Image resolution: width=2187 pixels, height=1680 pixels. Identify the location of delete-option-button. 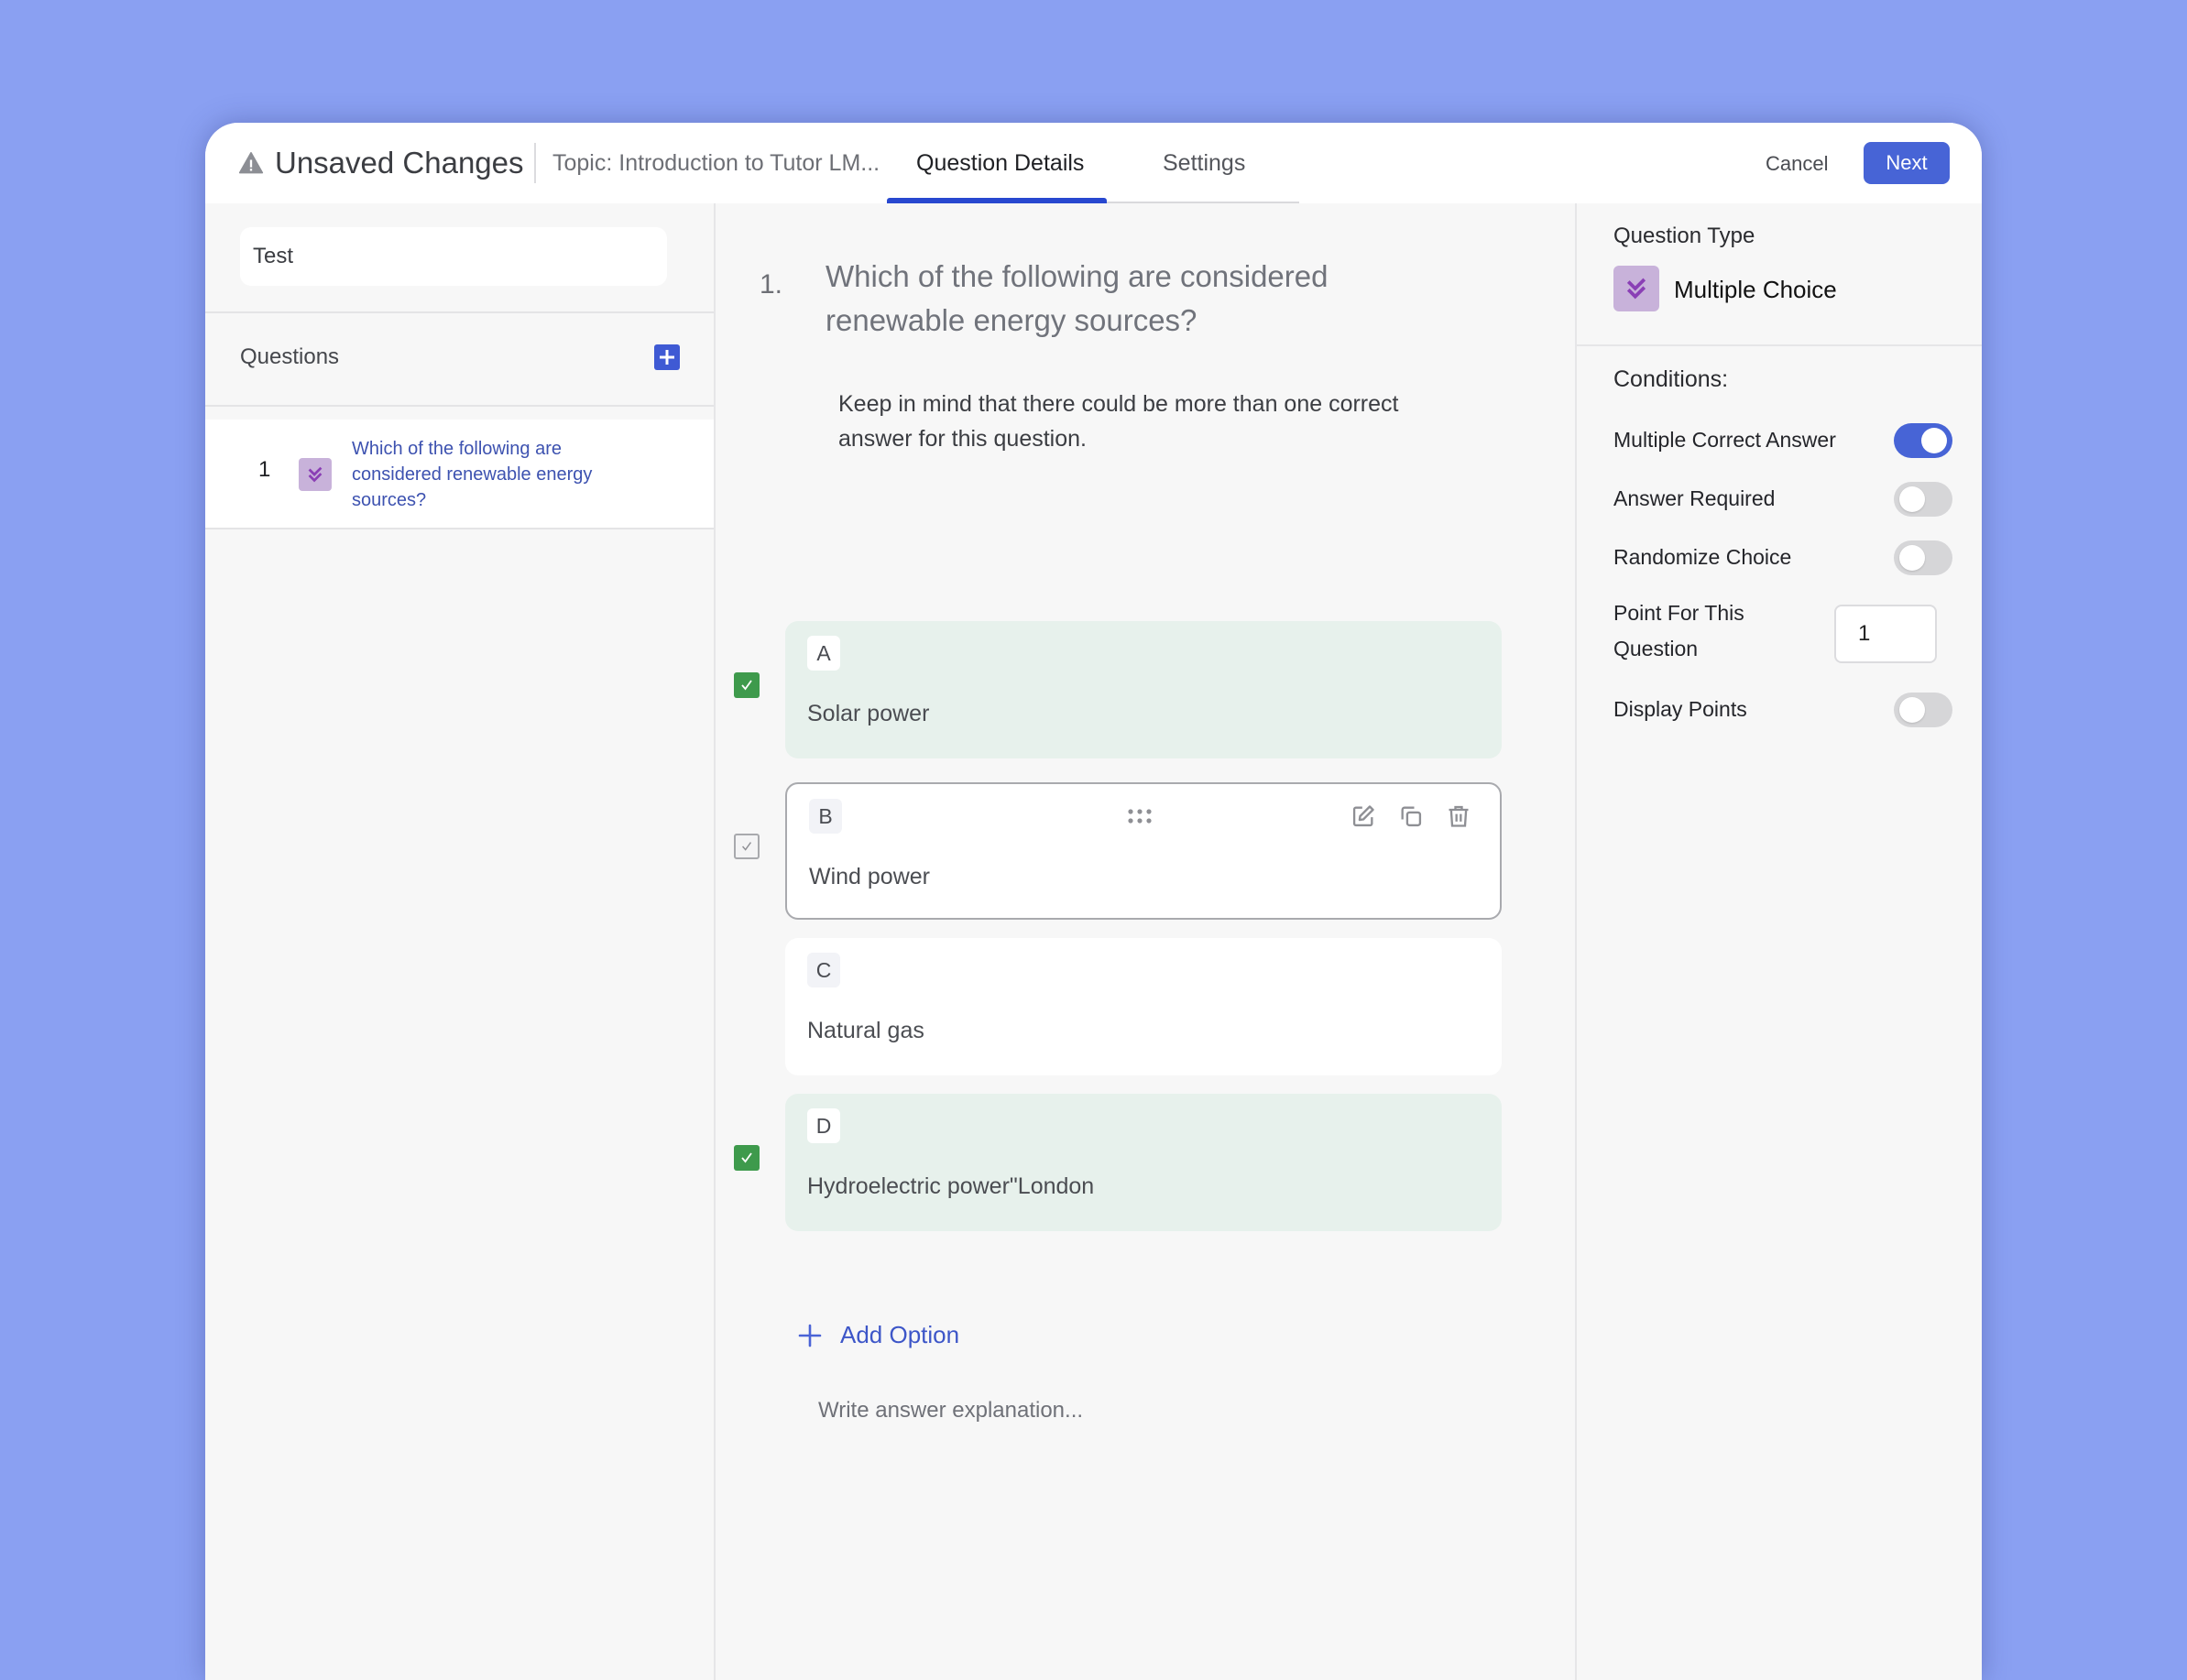
(1458, 816).